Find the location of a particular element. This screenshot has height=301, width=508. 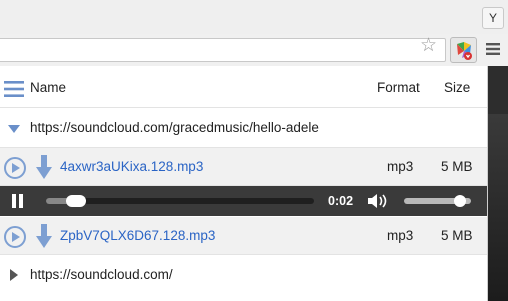

pause-icon is located at coordinates (14, 201).